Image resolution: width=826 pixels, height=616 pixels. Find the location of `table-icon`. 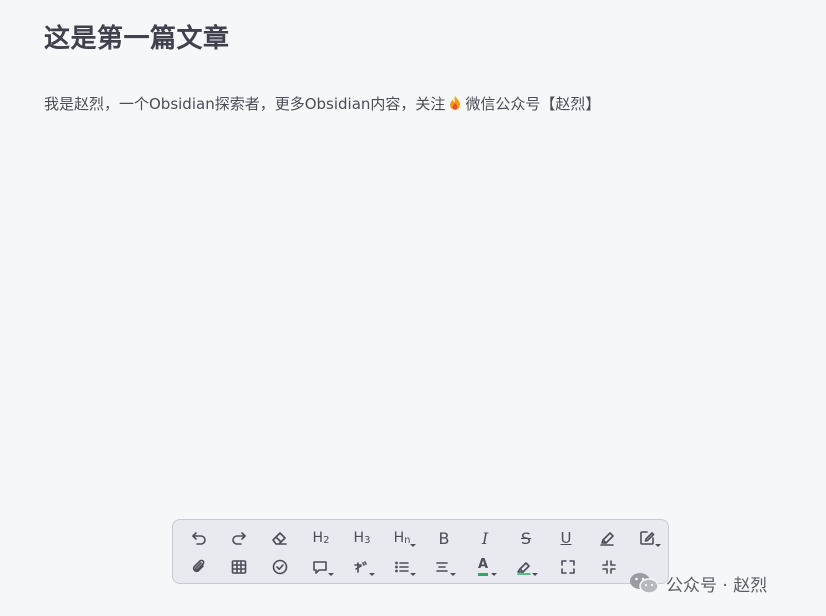

table-icon is located at coordinates (239, 567).